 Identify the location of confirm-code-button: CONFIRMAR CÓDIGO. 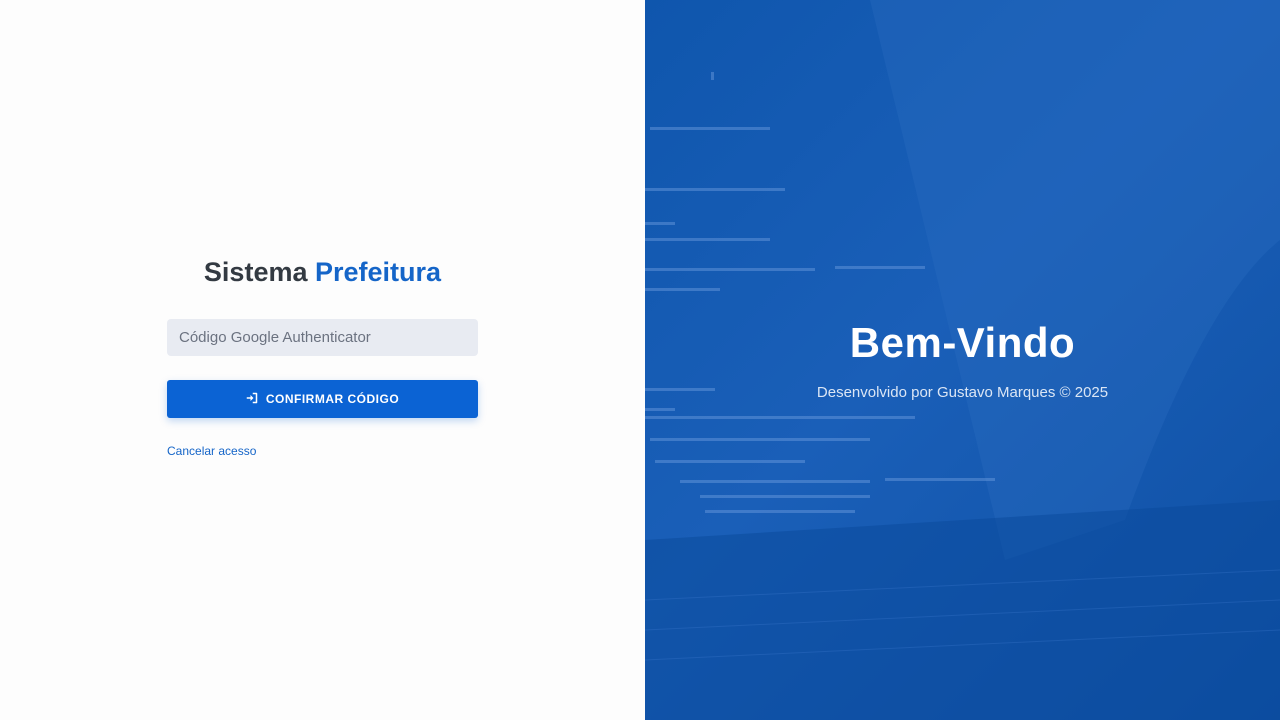
(322, 399).